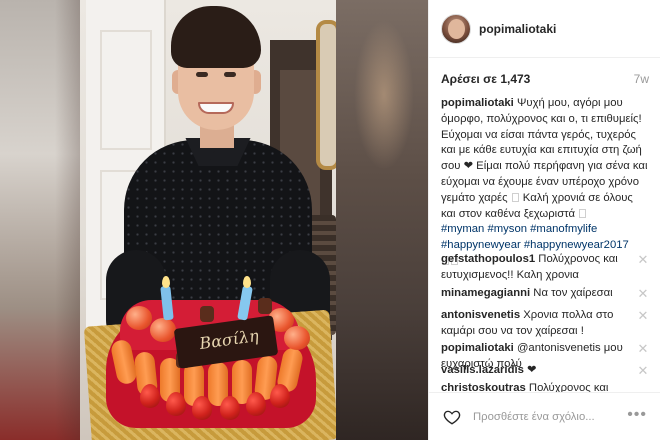 The height and width of the screenshot is (440, 660). I want to click on post-header: popimaliotaki, so click(544, 29).